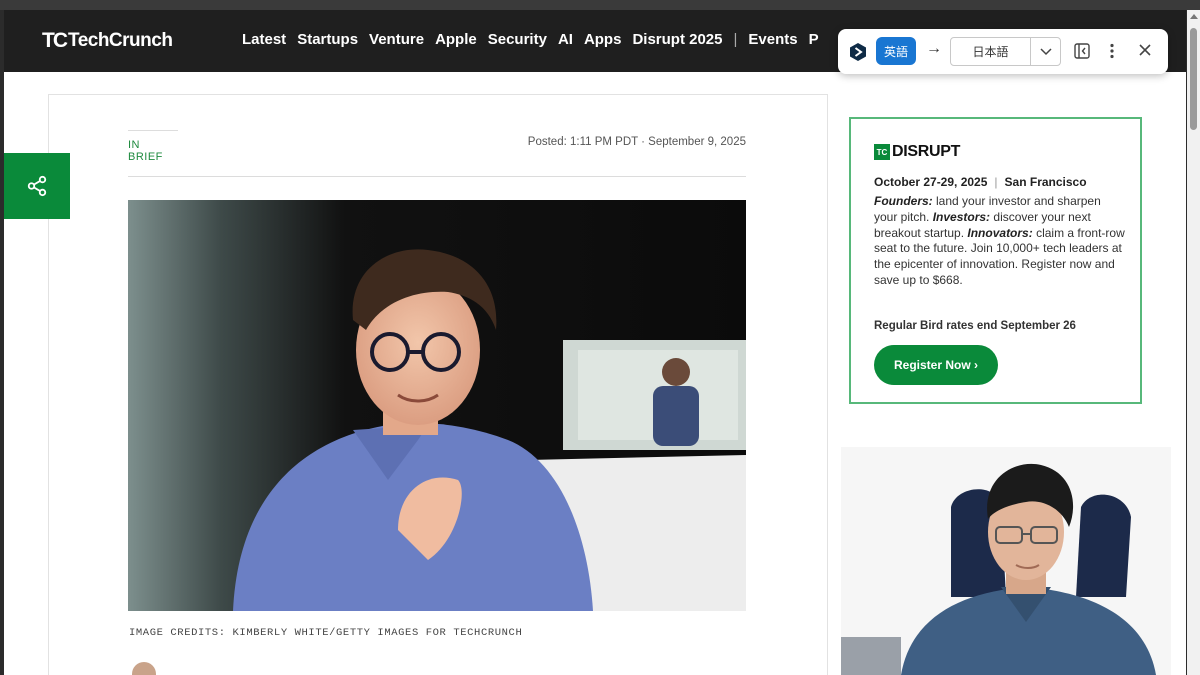  I want to click on disrupt-wordmark: DISRUPT, so click(926, 151).